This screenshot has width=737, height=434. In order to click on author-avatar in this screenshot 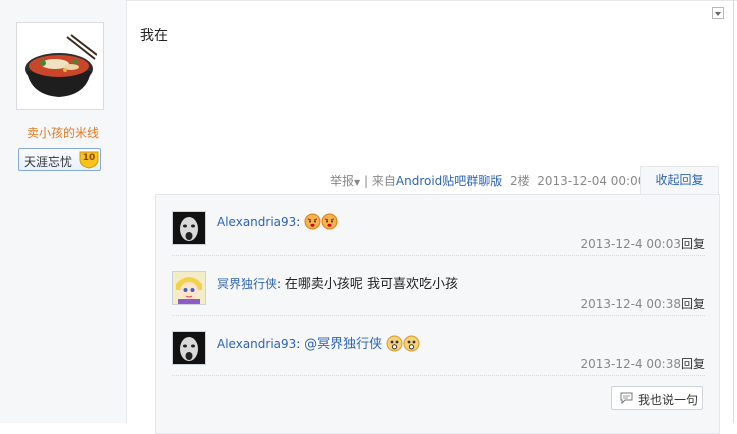, I will do `click(60, 66)`.